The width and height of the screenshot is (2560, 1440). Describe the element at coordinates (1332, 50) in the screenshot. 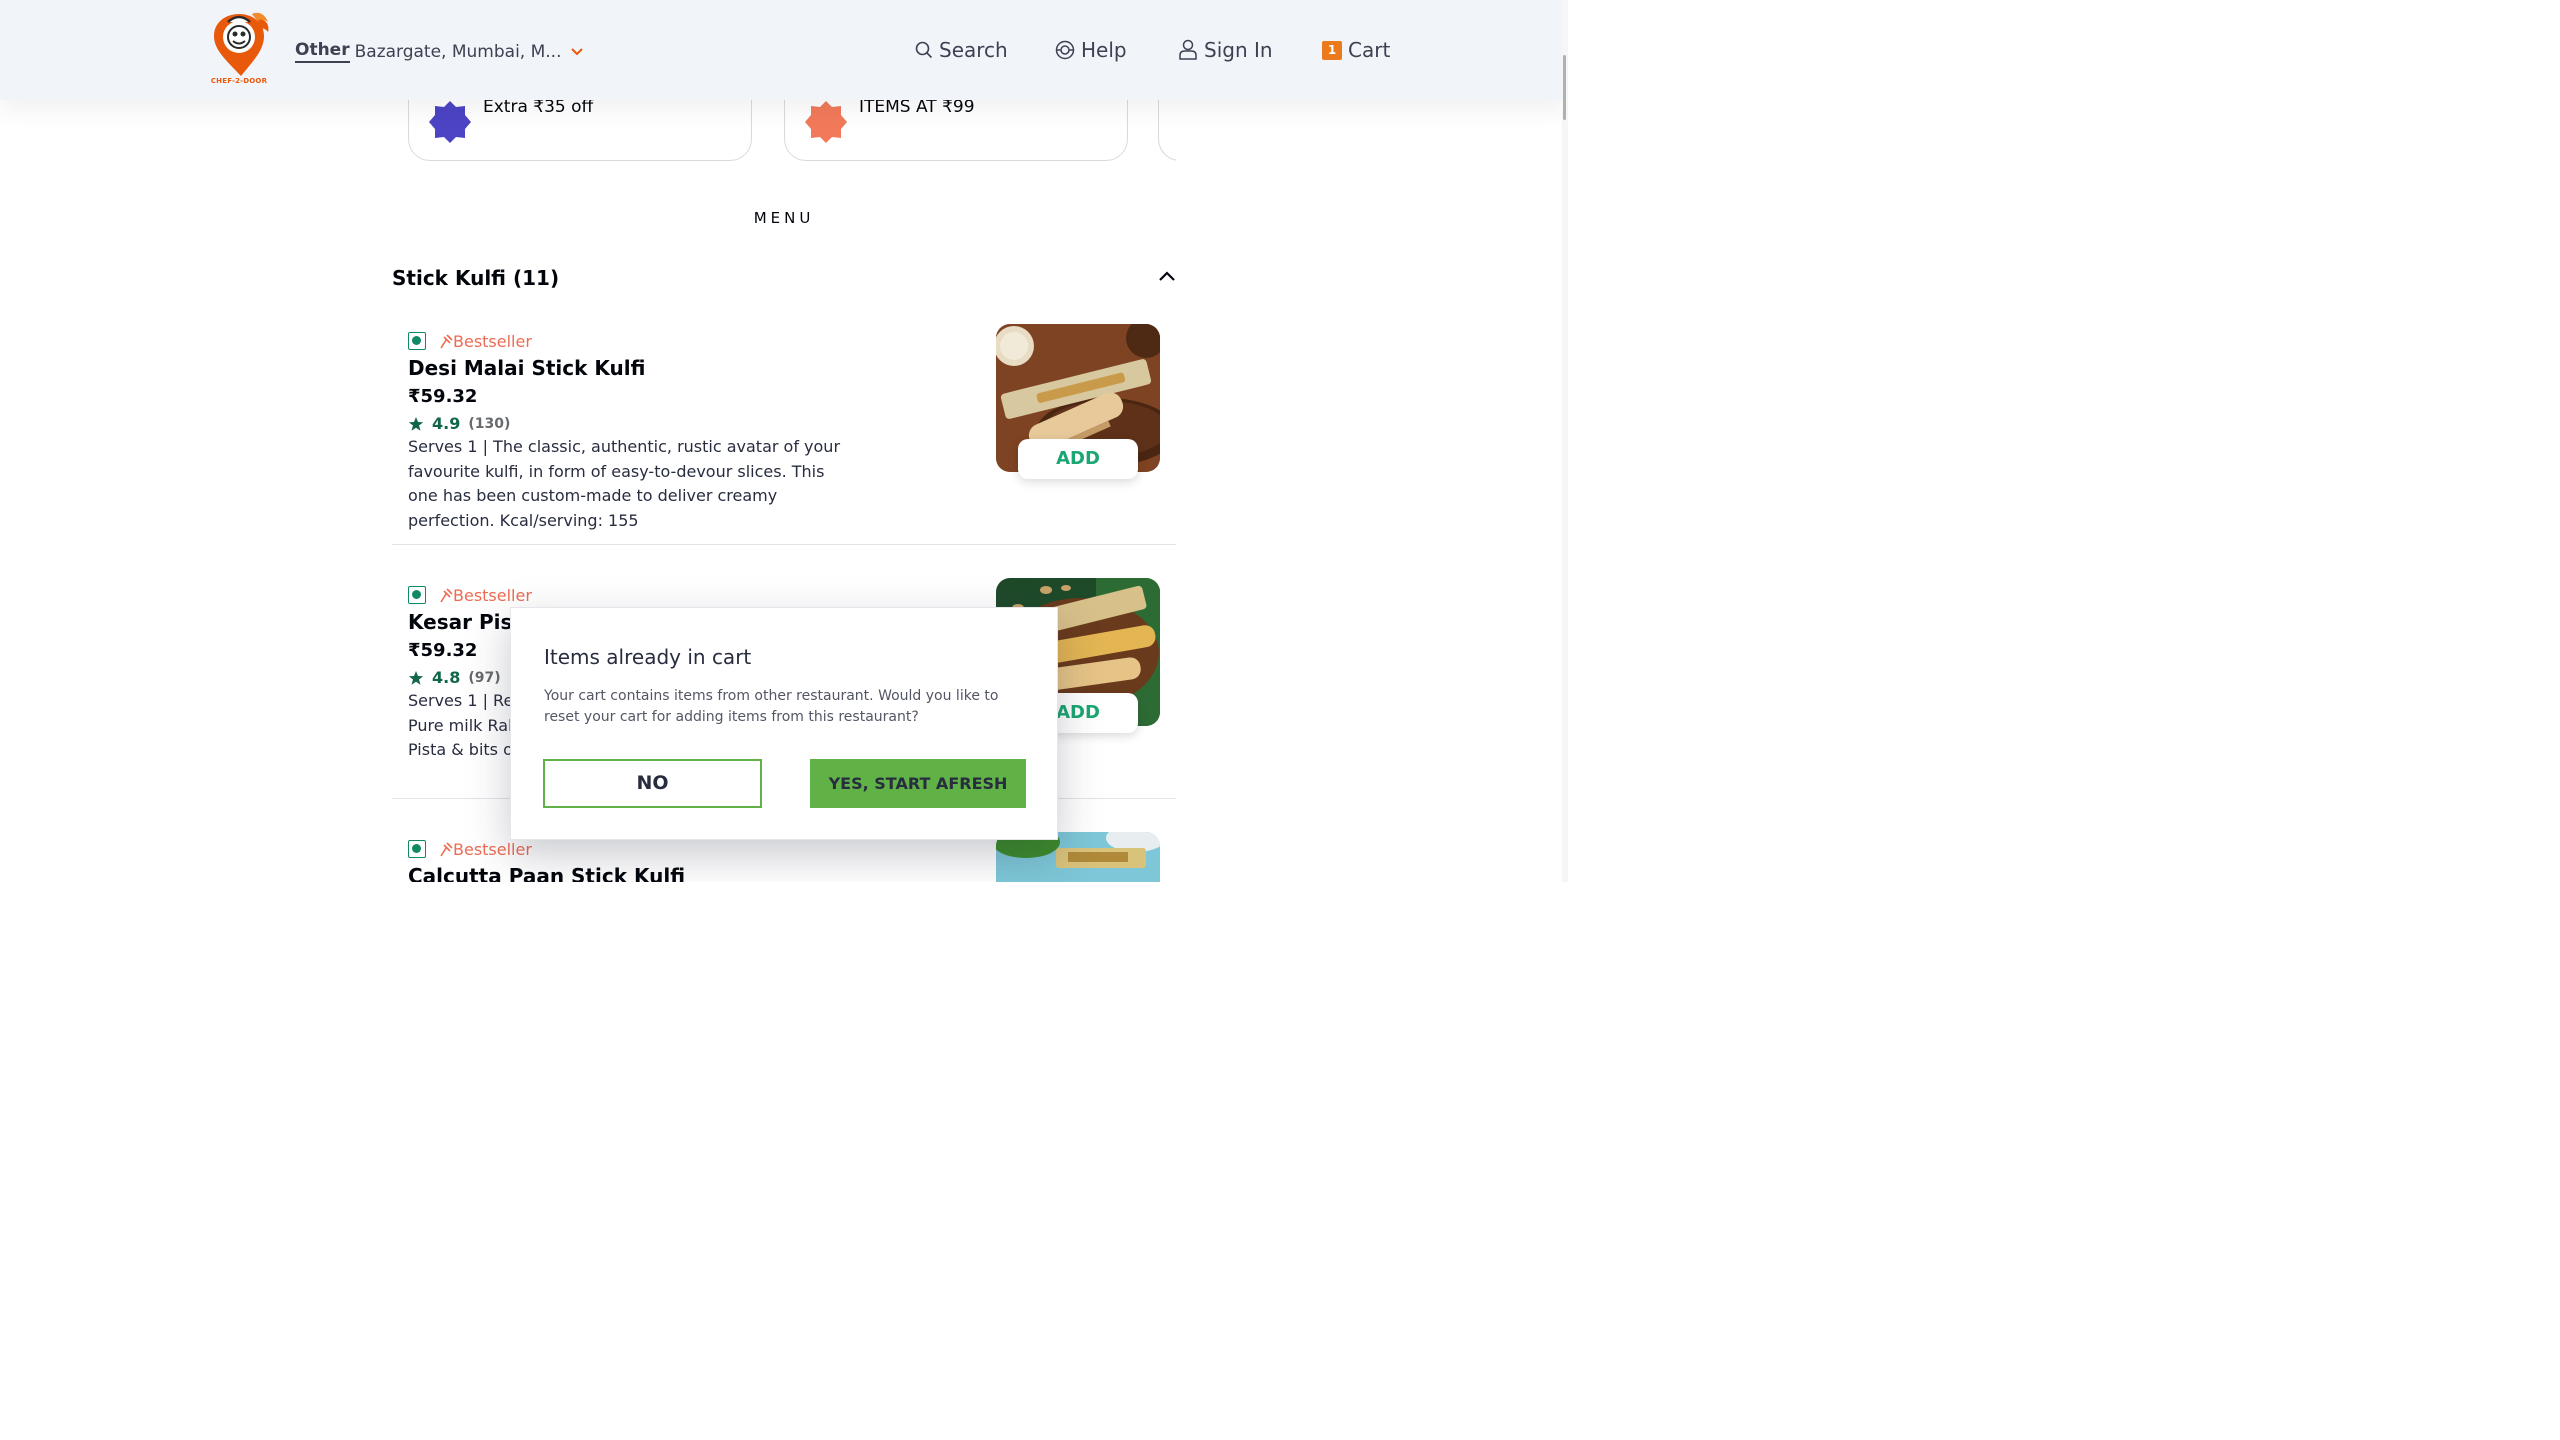

I see `cart-count-badge: 1` at that location.